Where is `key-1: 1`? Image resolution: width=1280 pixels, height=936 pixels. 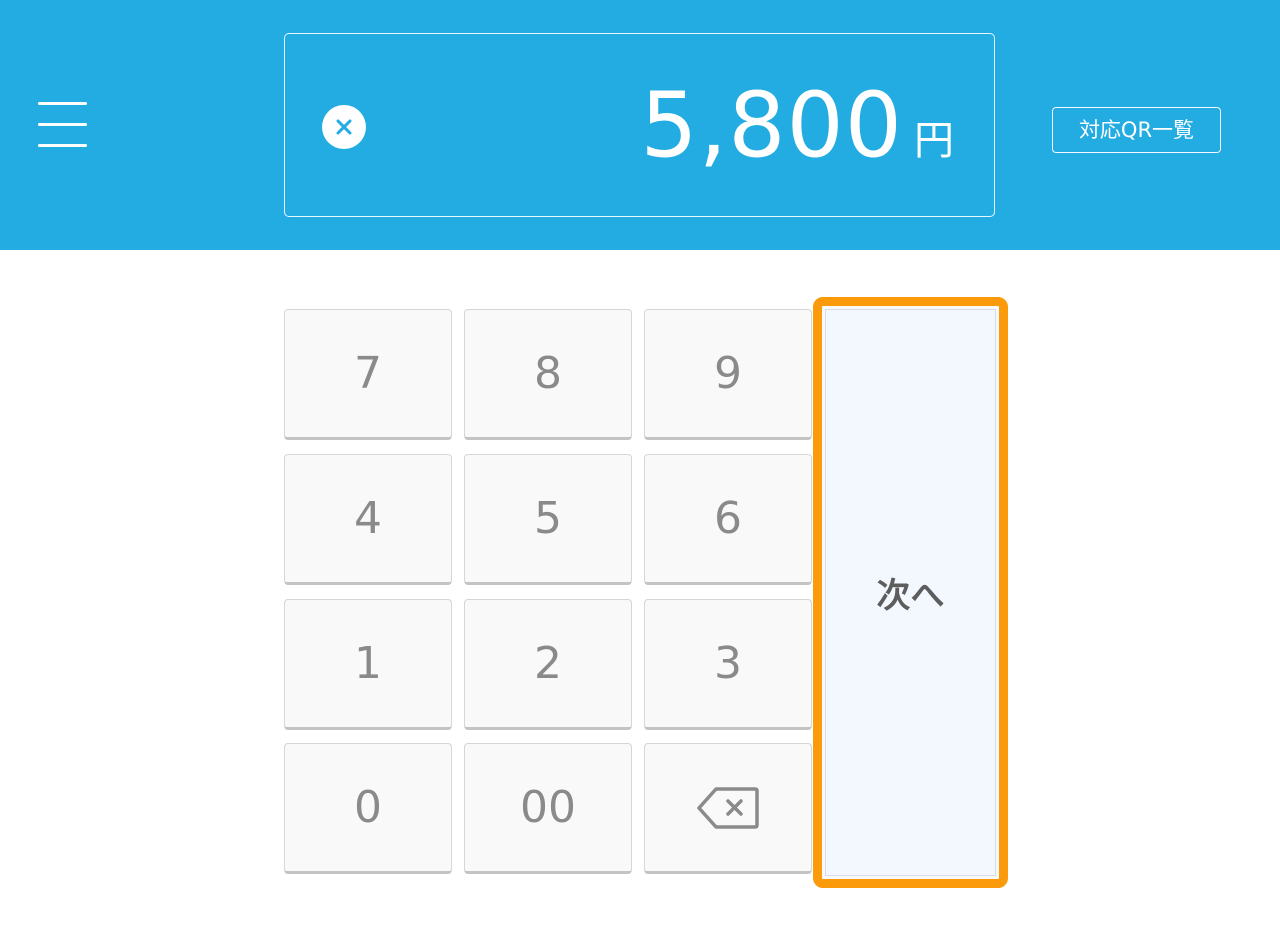 key-1: 1 is located at coordinates (368, 664).